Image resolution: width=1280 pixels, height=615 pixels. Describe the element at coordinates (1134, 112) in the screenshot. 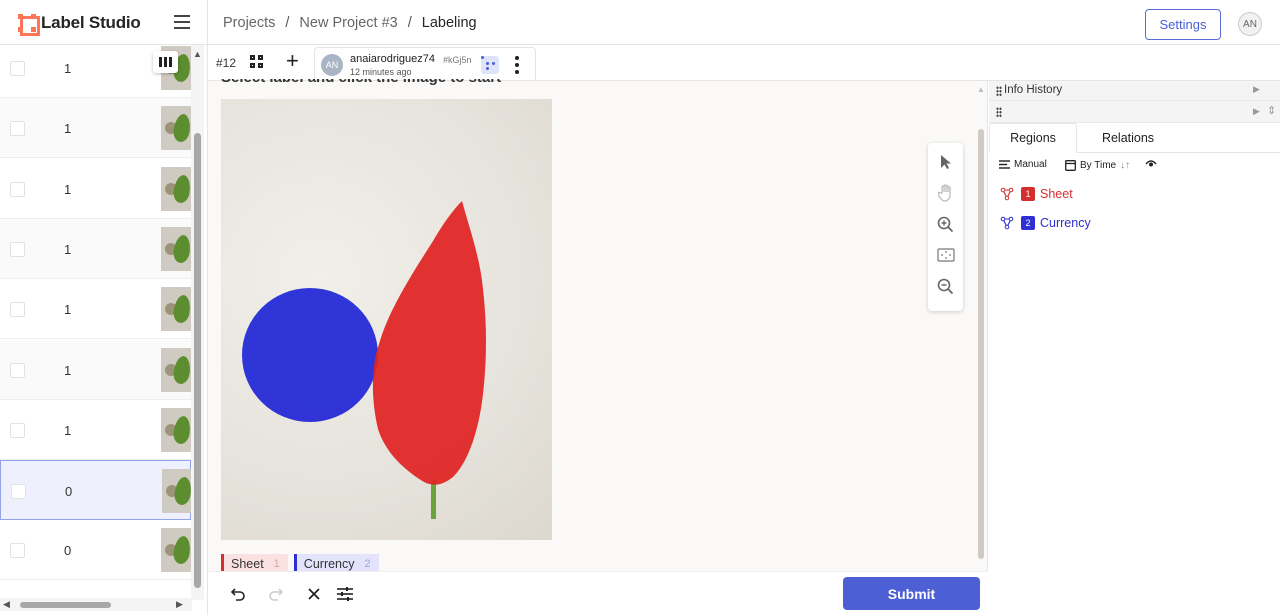

I see `panel-header: ▶ ⇕` at that location.